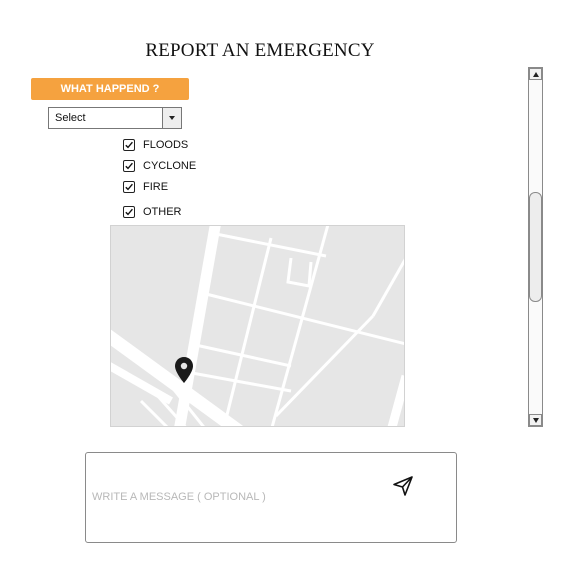 This screenshot has height=574, width=586. What do you see at coordinates (179, 497) in the screenshot?
I see `message-placeholder: WRITE A MESSAGE ( OPTIONAL )` at bounding box center [179, 497].